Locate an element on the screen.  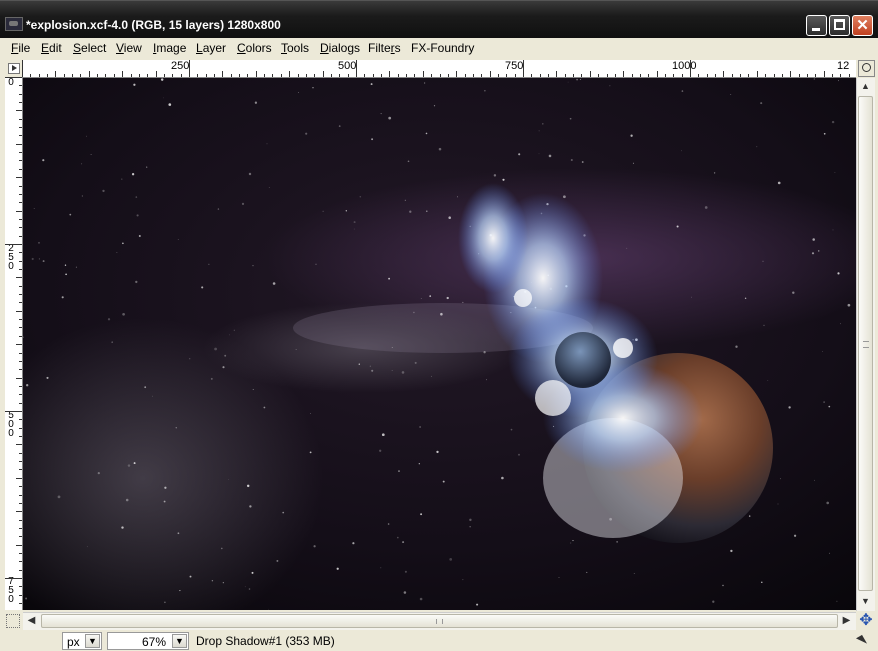
horizontal-ruler: 250 500 750 1000 12 is located at coordinates (439, 69).